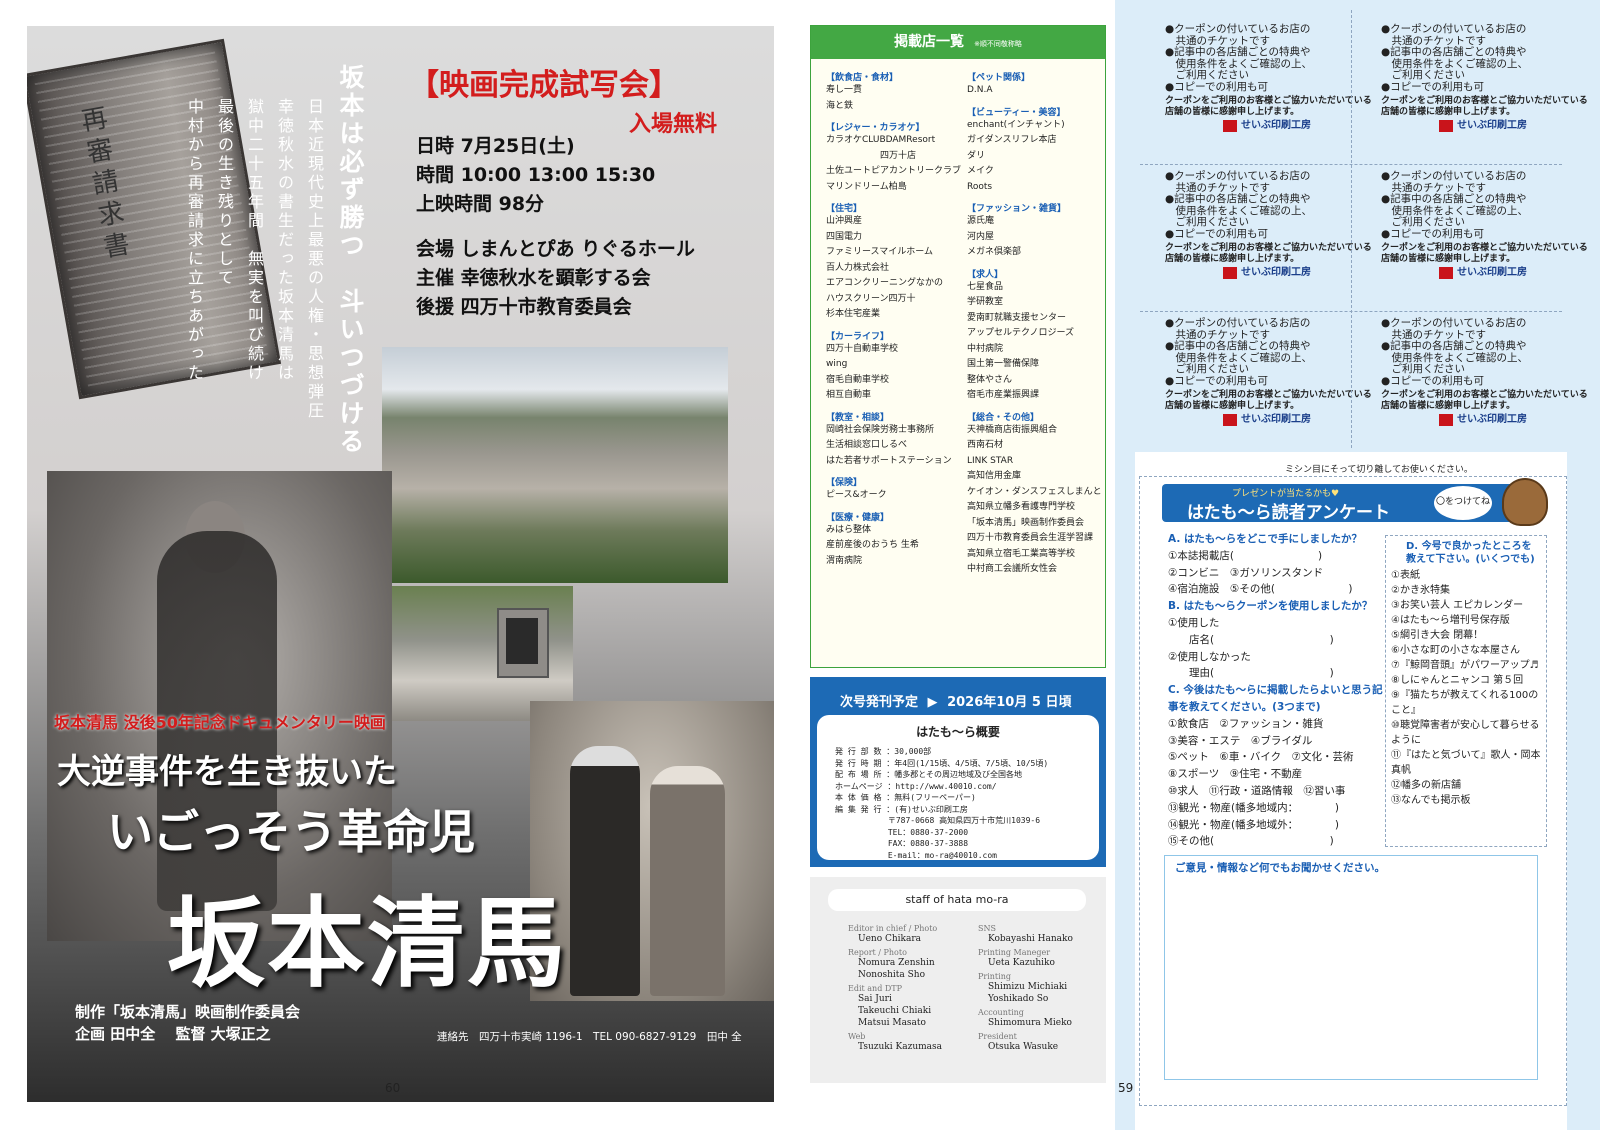 This screenshot has height=1130, width=1600. What do you see at coordinates (1468, 703) in the screenshot?
I see `survey-option: ⑨『猫たちが教えてくれる100のこと』` at bounding box center [1468, 703].